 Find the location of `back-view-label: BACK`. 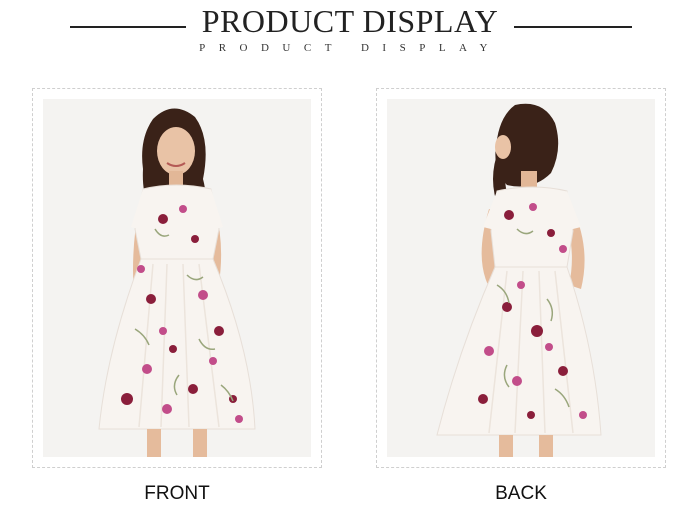

back-view-label: BACK is located at coordinates (521, 493).